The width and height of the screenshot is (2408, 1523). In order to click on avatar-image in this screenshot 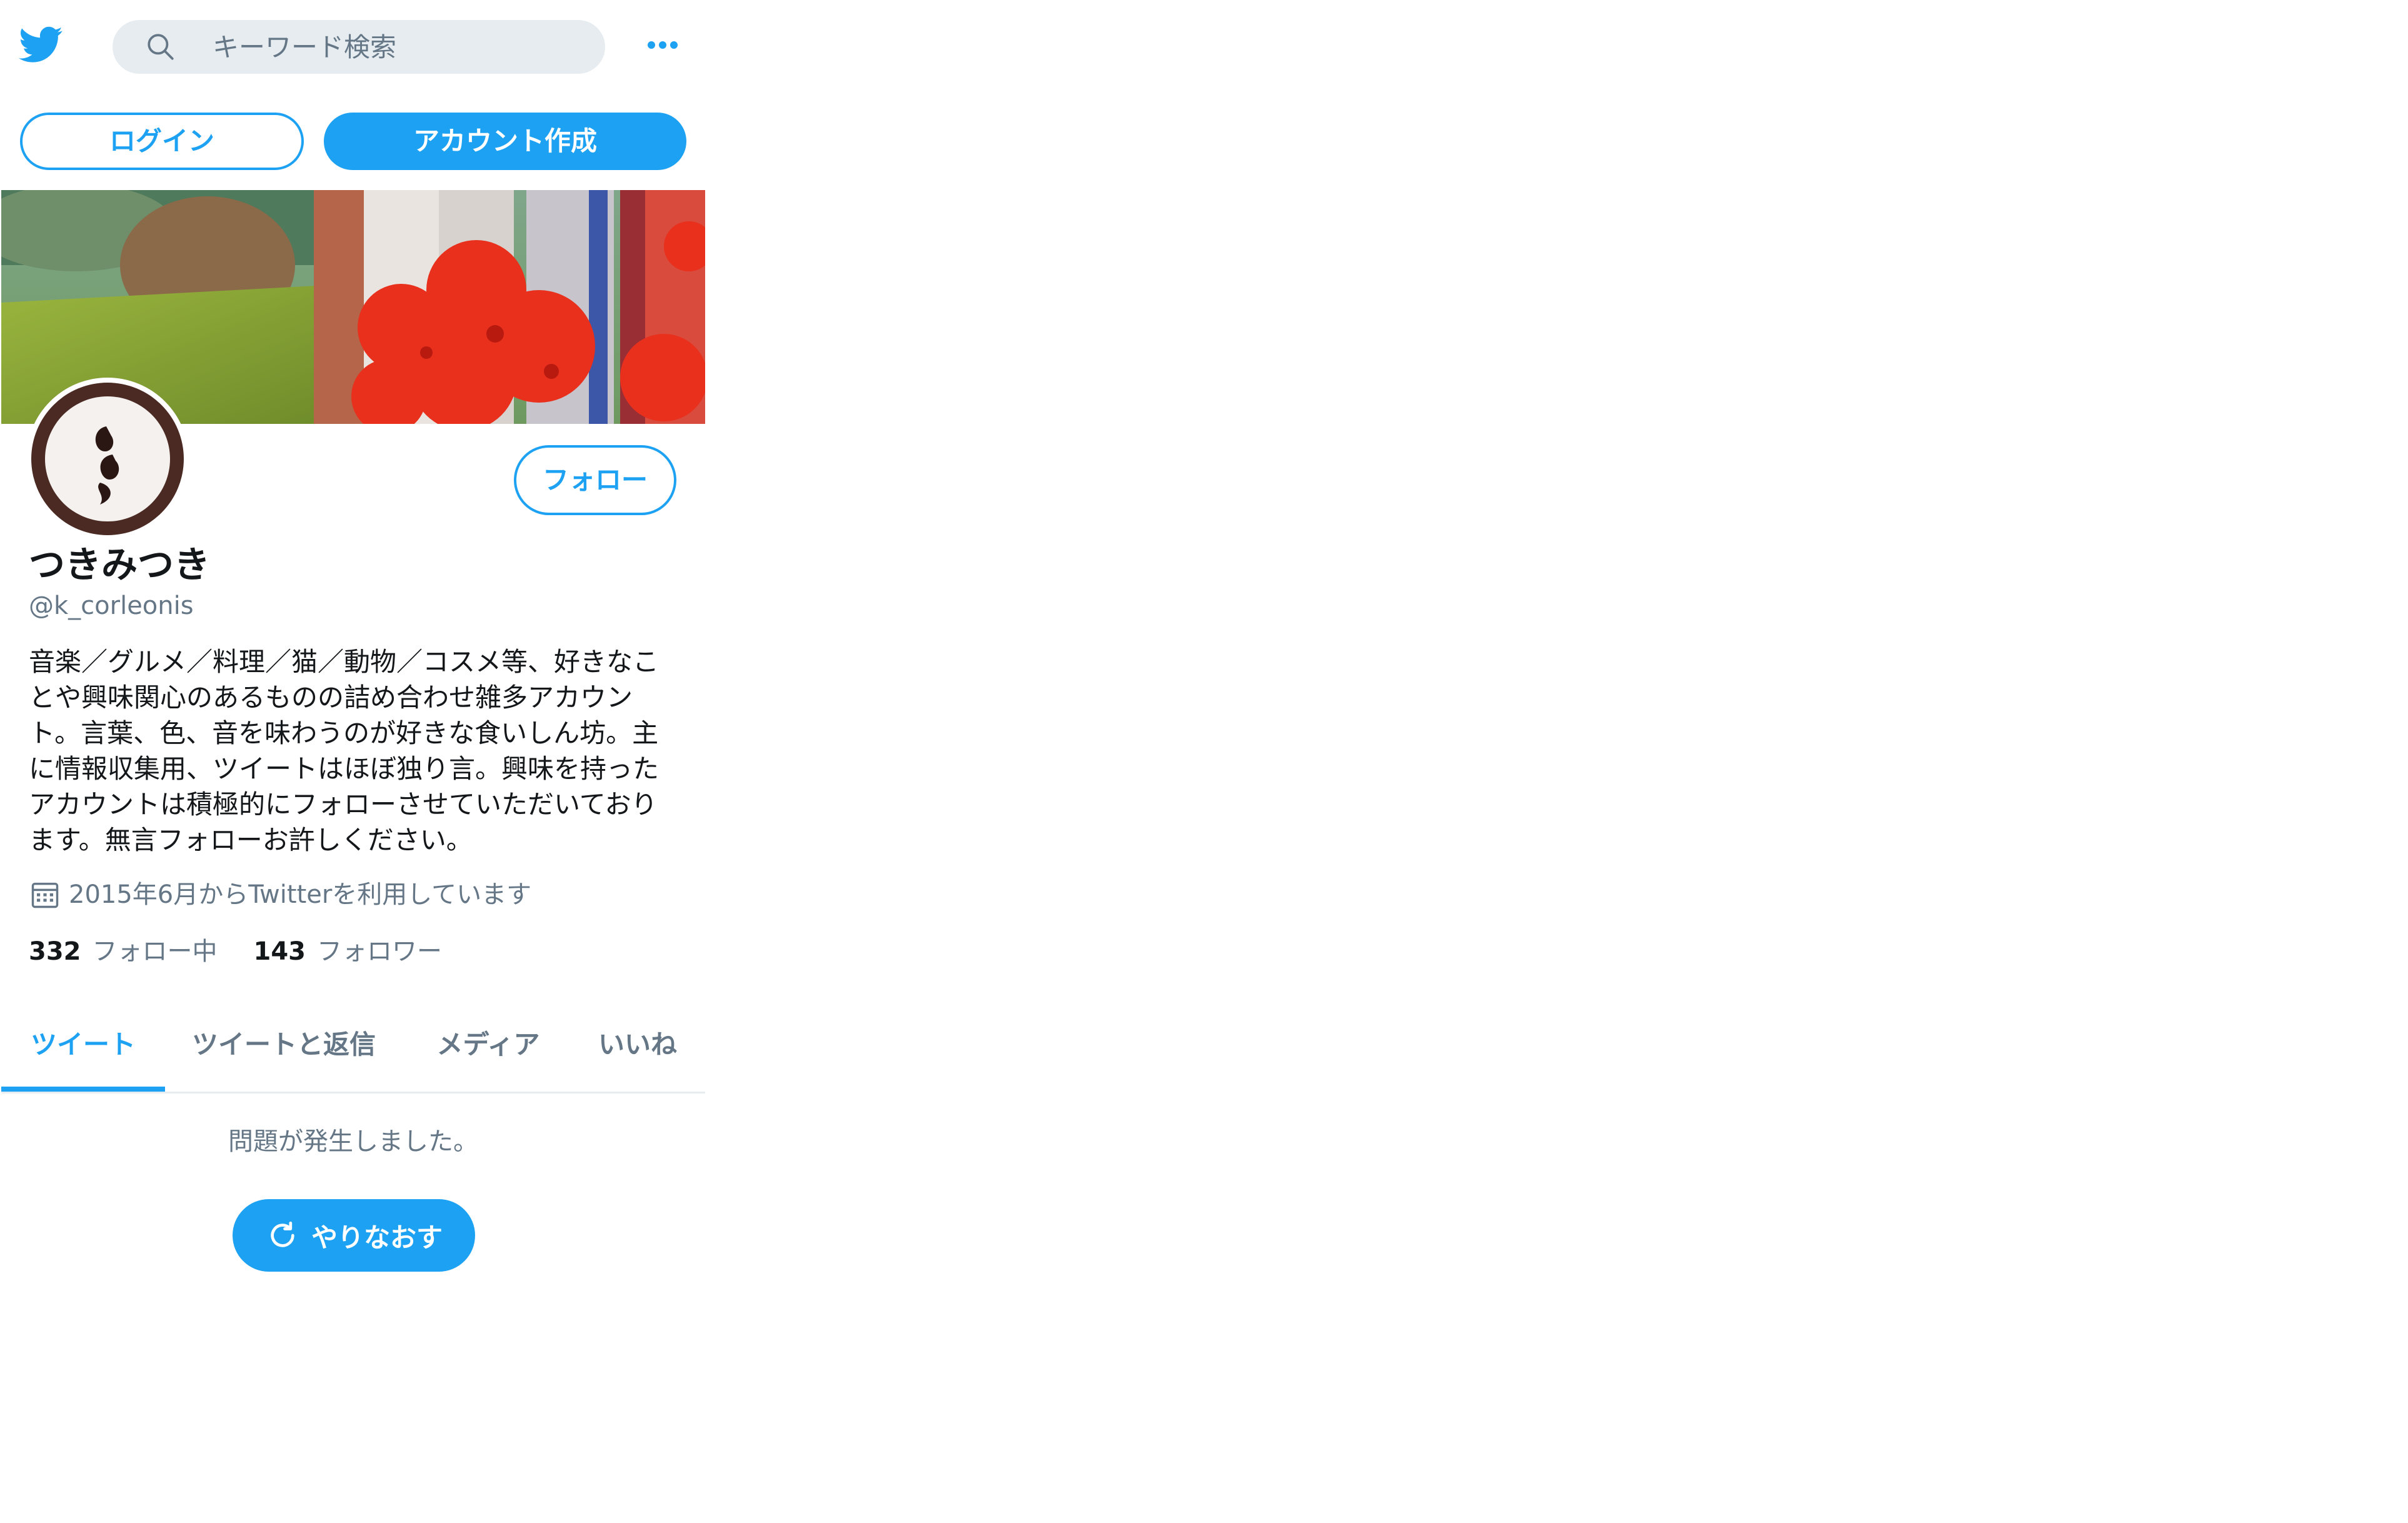, I will do `click(107, 459)`.